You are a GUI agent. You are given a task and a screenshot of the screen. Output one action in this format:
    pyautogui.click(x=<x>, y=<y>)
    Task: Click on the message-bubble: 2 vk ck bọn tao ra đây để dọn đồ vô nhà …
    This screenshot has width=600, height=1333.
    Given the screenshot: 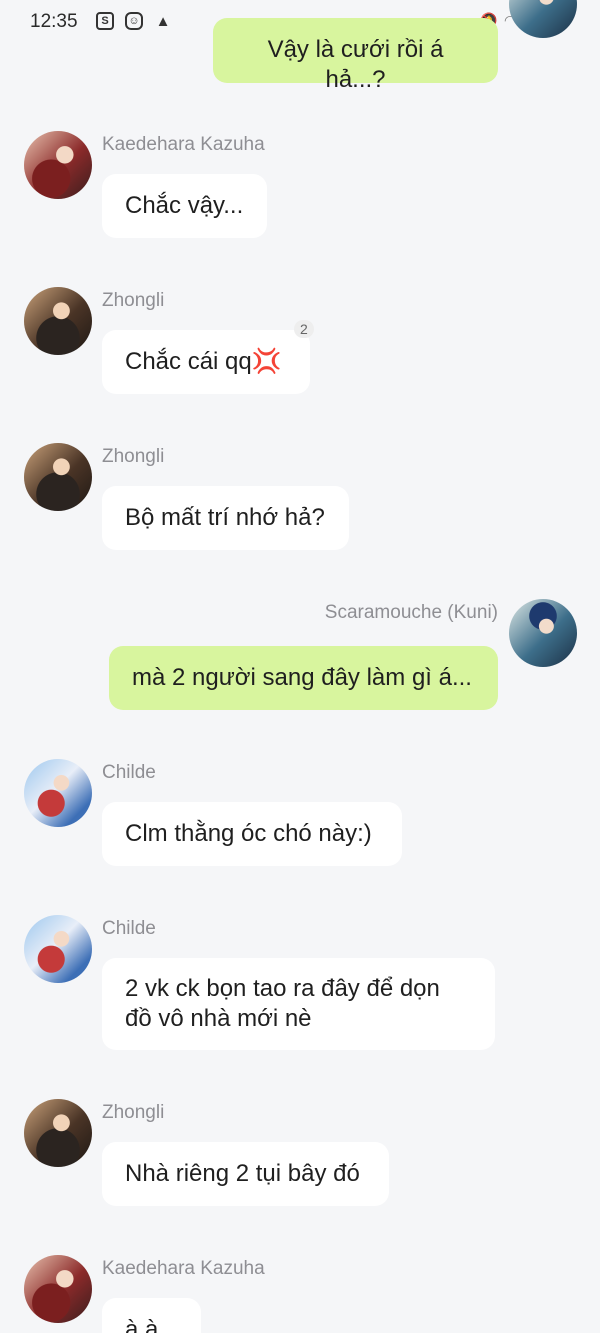 What is the action you would take?
    pyautogui.click(x=298, y=1004)
    